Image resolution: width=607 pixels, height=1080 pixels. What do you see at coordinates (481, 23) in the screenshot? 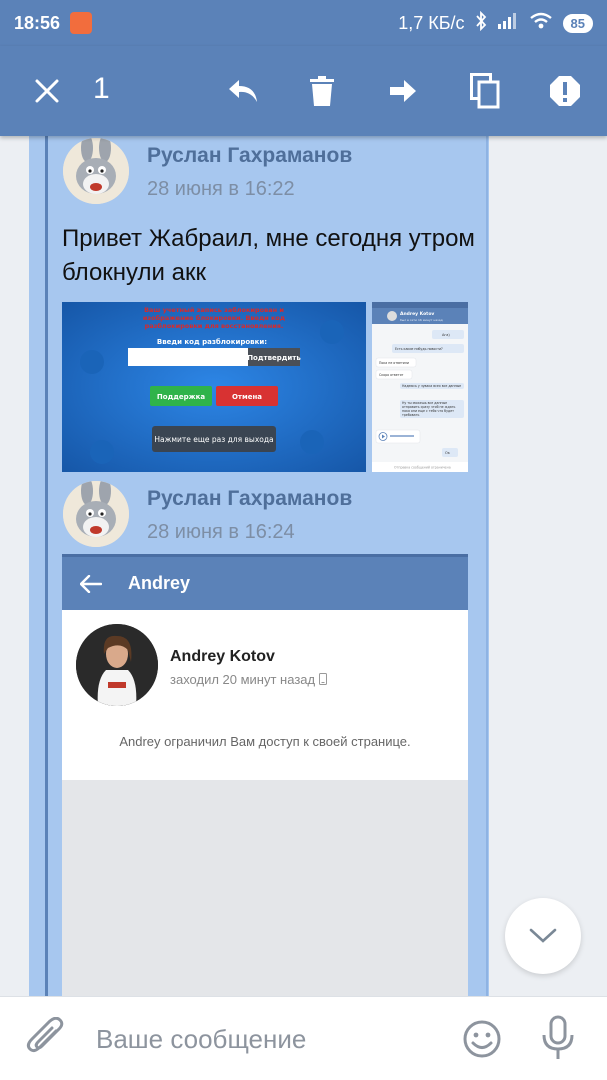
I see `bluetooth-icon` at bounding box center [481, 23].